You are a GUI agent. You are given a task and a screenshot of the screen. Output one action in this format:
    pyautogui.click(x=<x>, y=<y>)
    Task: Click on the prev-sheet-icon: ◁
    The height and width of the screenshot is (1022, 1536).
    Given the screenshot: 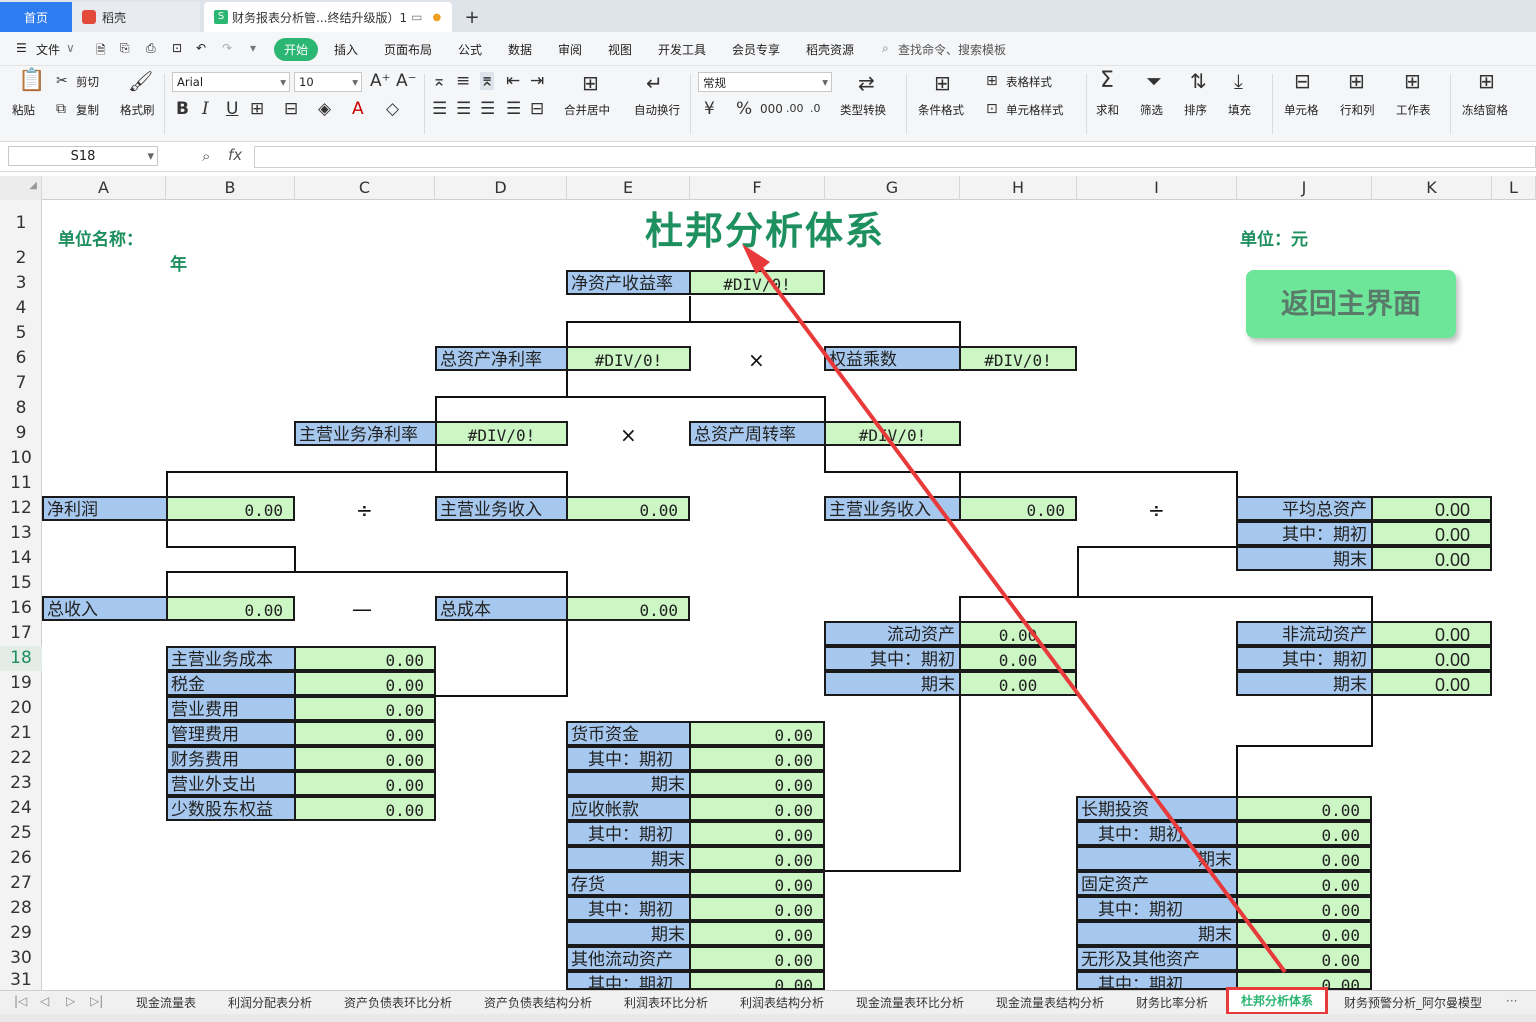 What is the action you would take?
    pyautogui.click(x=44, y=1001)
    